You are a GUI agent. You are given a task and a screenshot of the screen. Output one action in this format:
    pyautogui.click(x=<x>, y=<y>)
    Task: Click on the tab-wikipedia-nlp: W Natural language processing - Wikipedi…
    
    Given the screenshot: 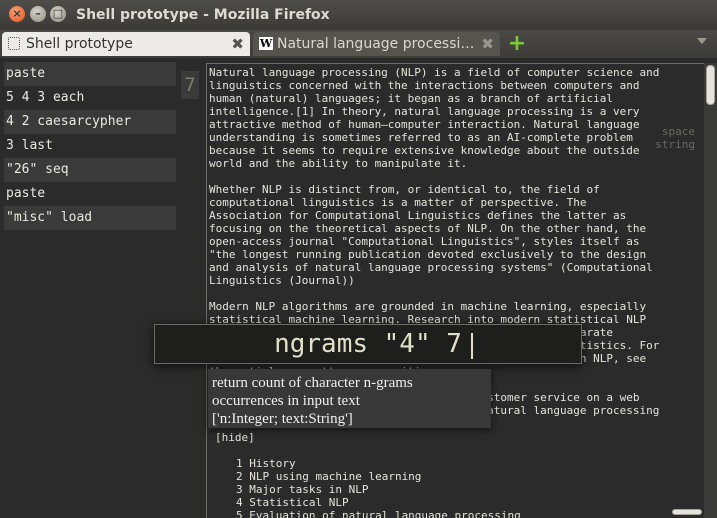 What is the action you would take?
    pyautogui.click(x=376, y=44)
    